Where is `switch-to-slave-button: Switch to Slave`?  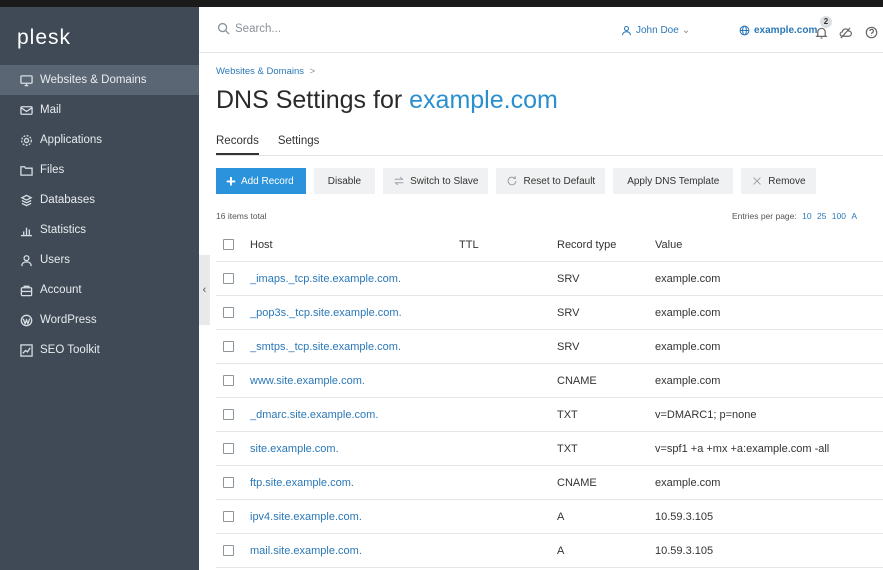
switch-to-slave-button: Switch to Slave is located at coordinates (436, 181).